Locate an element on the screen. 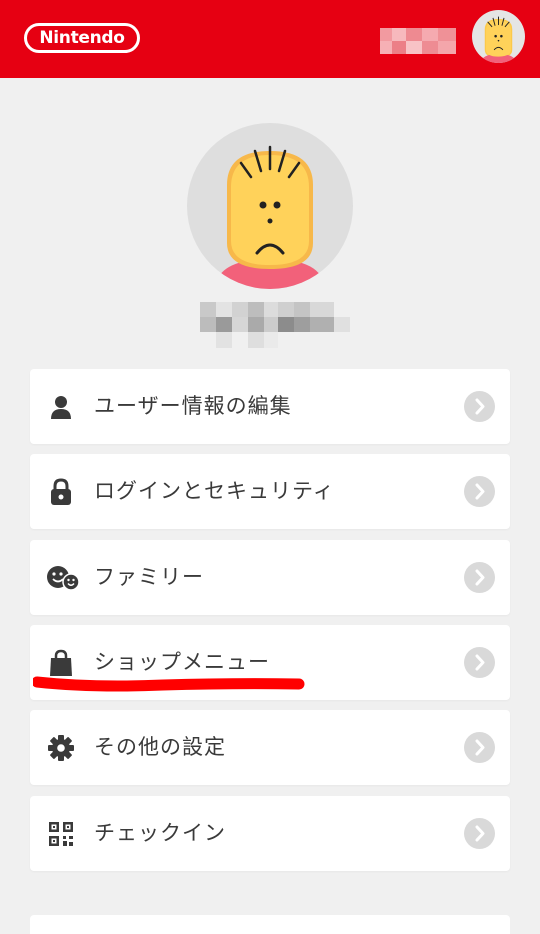  profile-name-pixelated is located at coordinates (275, 325).